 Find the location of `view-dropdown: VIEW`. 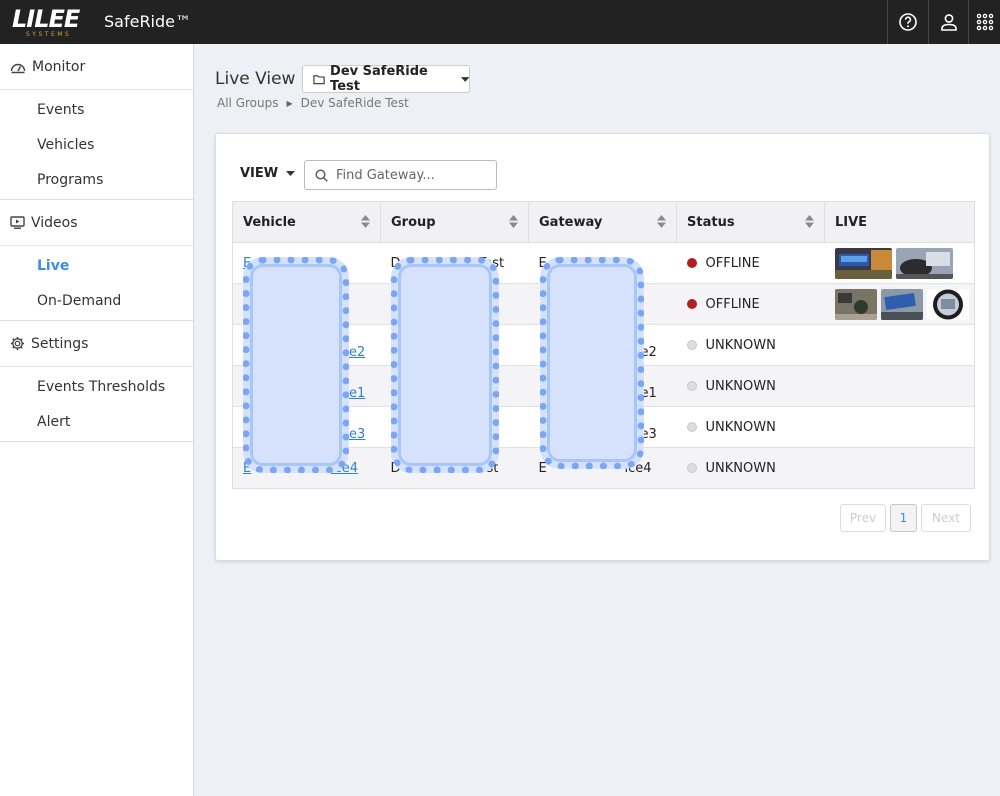

view-dropdown: VIEW is located at coordinates (268, 173).